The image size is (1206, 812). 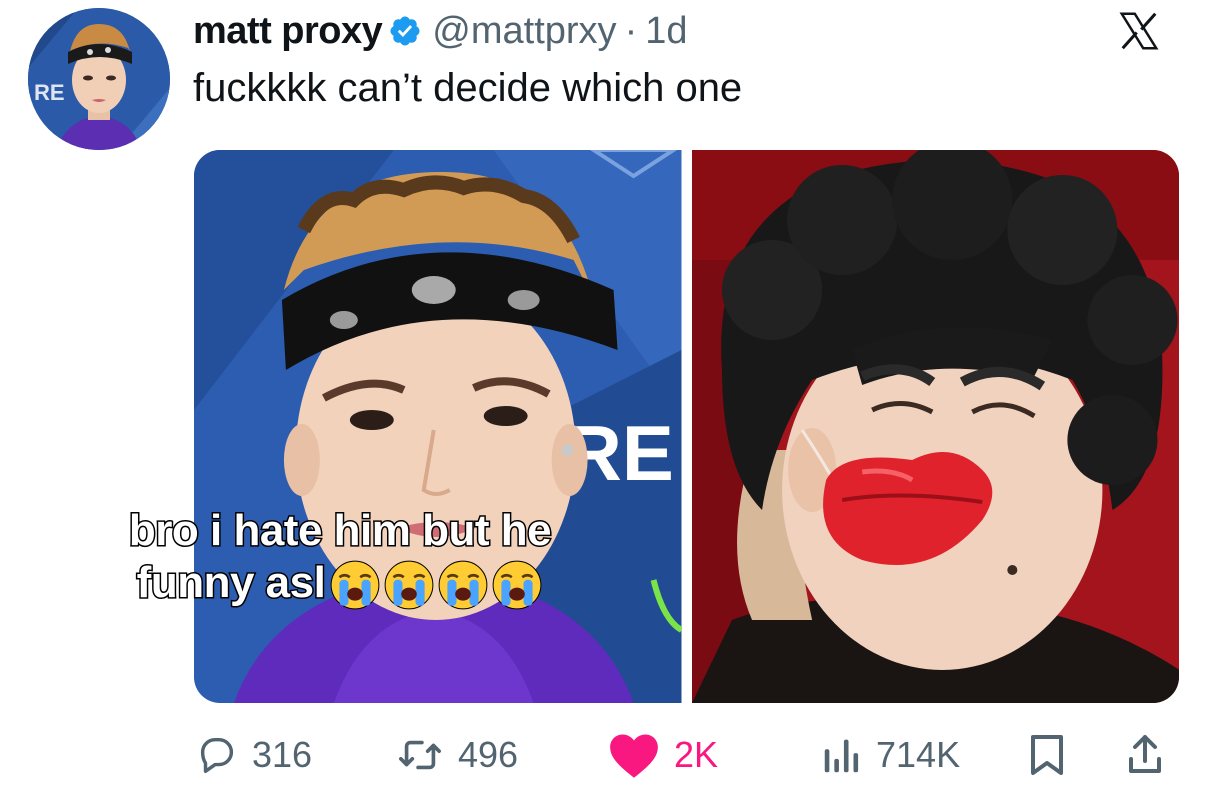 I want to click on share-button, so click(x=1145, y=755).